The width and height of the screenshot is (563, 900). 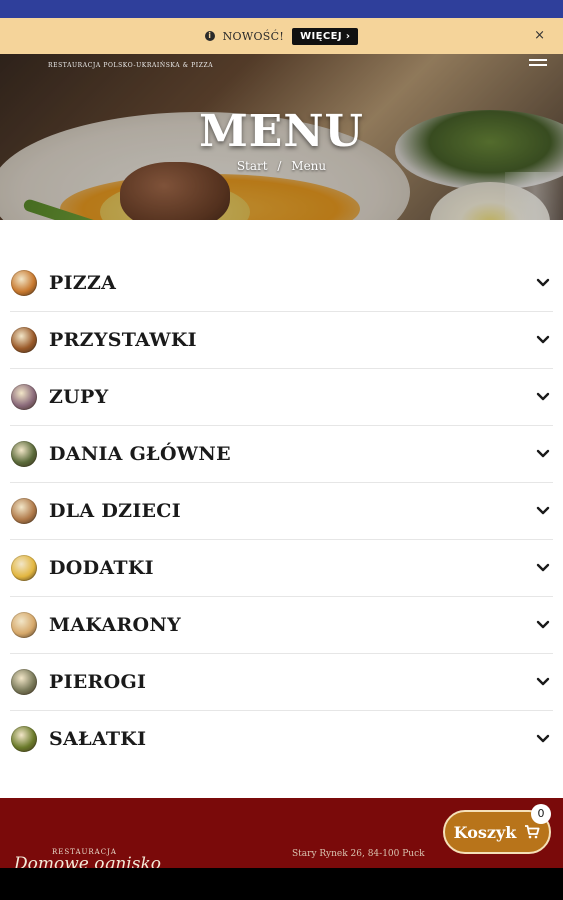 What do you see at coordinates (98, 682) in the screenshot?
I see `category-label: PIEROGI` at bounding box center [98, 682].